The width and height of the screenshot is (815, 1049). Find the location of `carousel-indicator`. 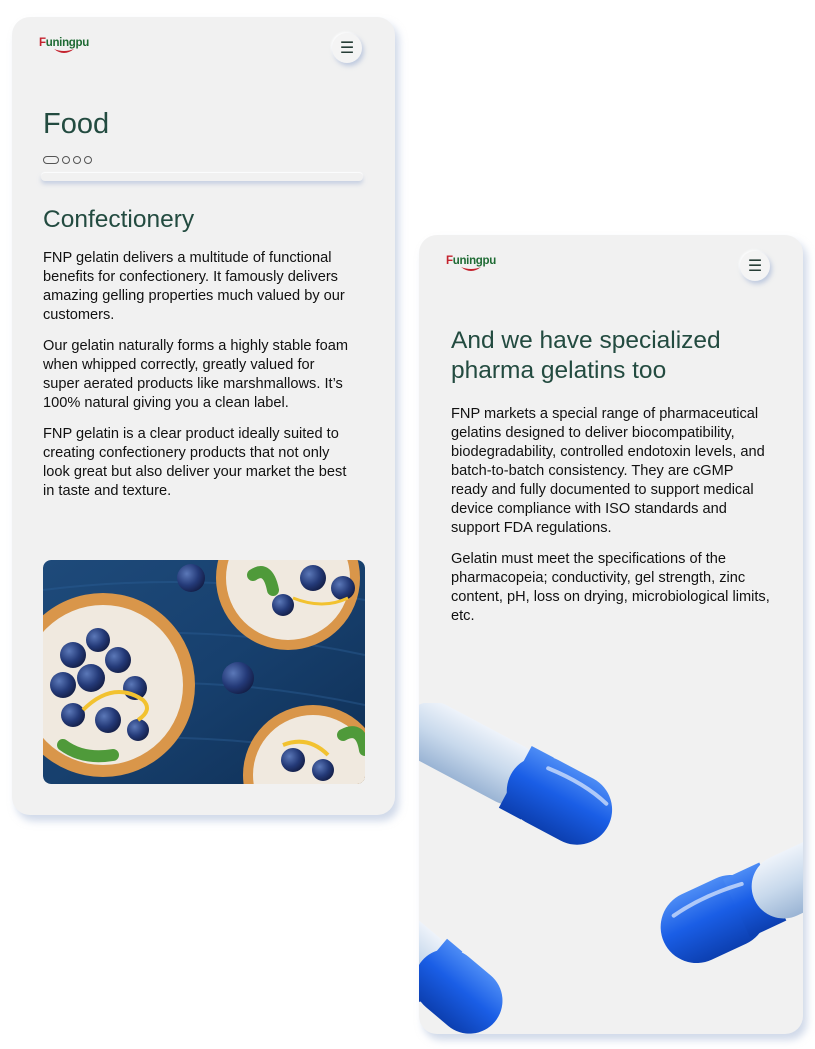

carousel-indicator is located at coordinates (67, 160).